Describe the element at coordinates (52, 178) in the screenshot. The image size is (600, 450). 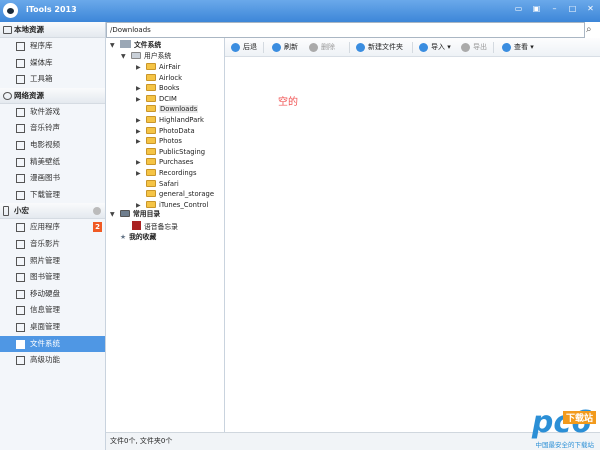
I see `sidebar-item: 漫画图书` at that location.